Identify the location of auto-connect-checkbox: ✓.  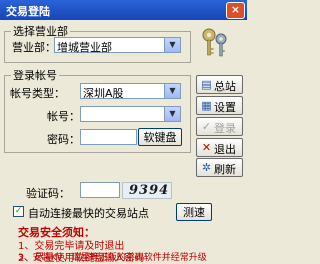
(18, 211).